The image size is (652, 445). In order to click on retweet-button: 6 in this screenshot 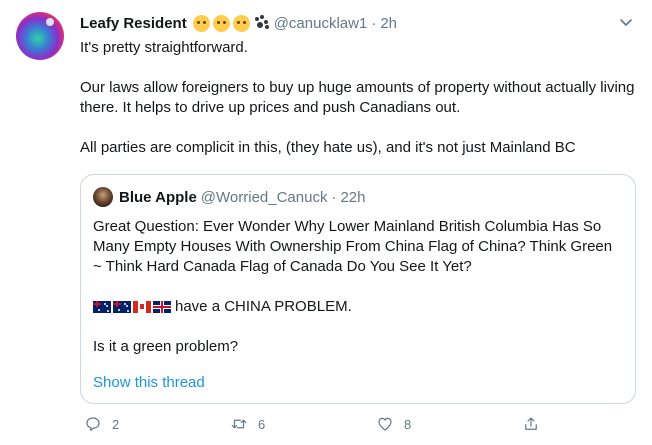, I will do `click(247, 424)`.